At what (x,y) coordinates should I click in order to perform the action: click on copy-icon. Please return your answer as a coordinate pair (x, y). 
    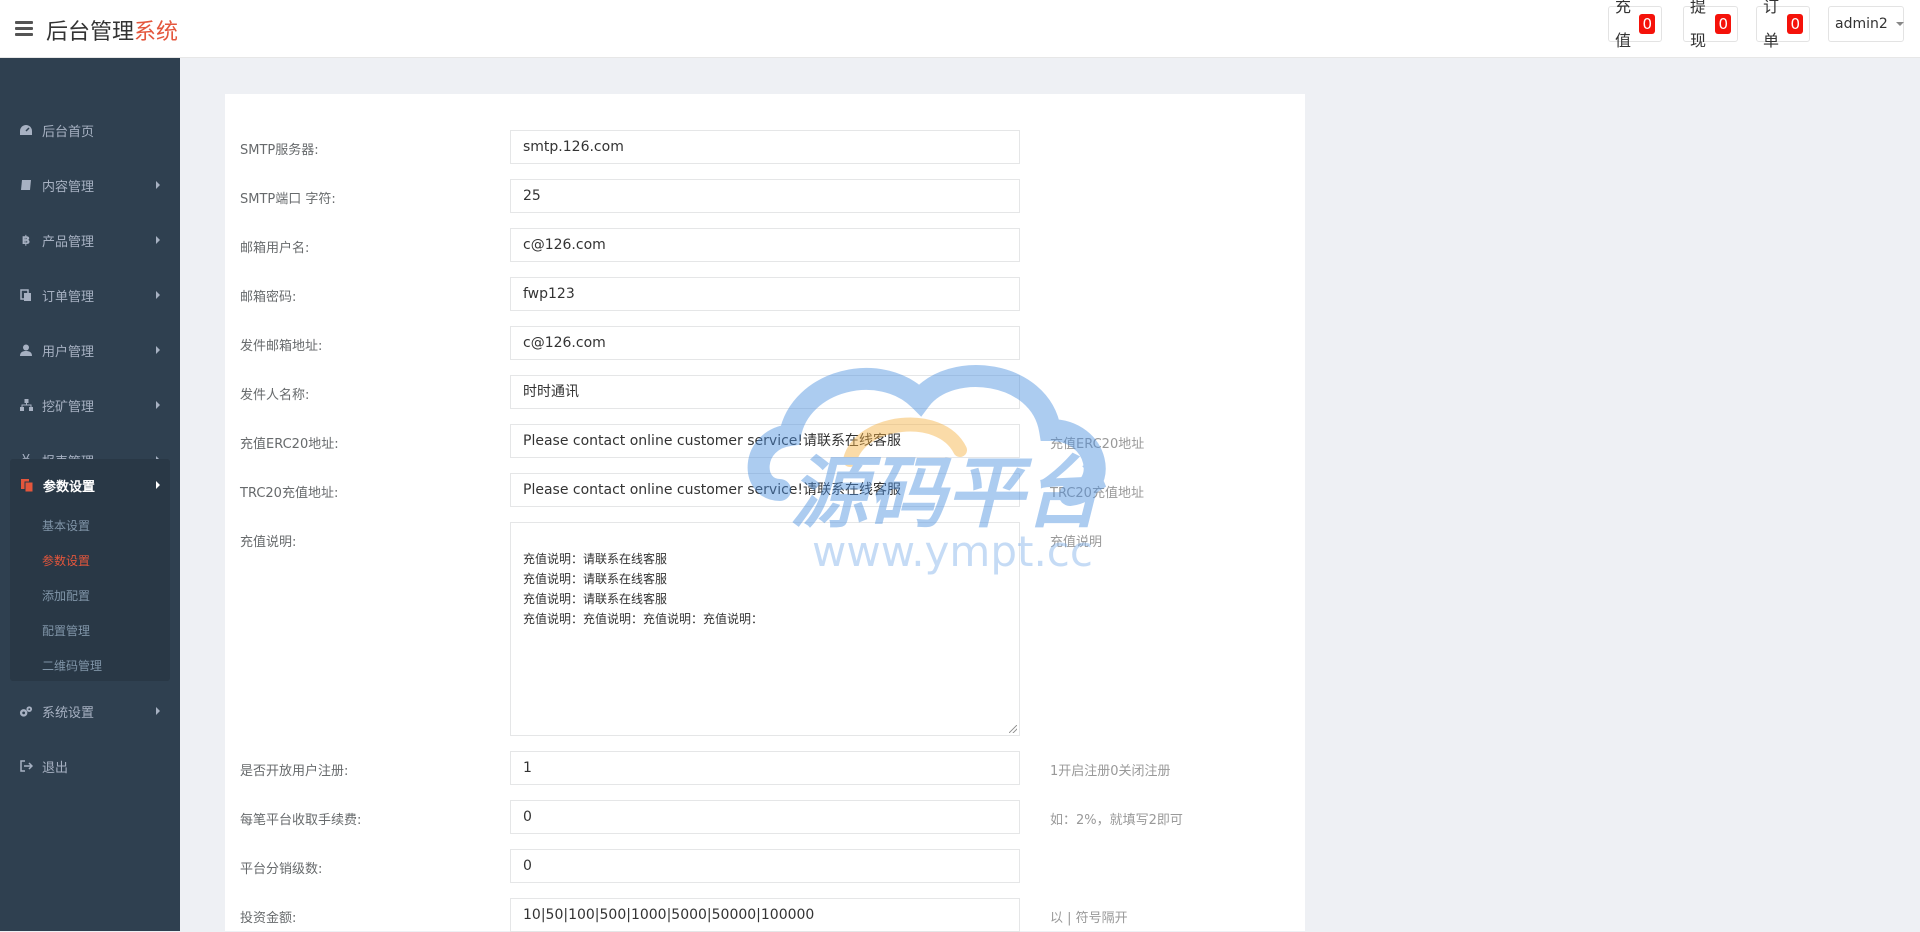
    Looking at the image, I should click on (26, 295).